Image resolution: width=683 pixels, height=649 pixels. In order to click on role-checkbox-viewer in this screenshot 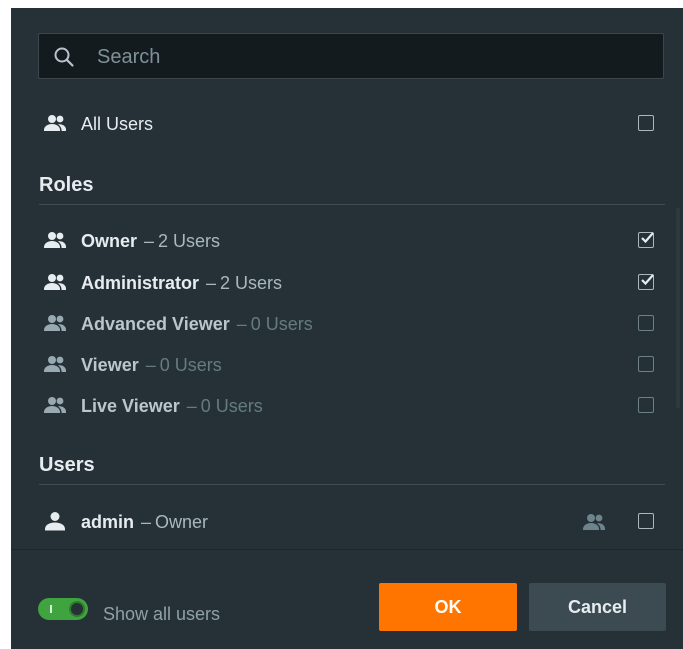, I will do `click(646, 364)`.